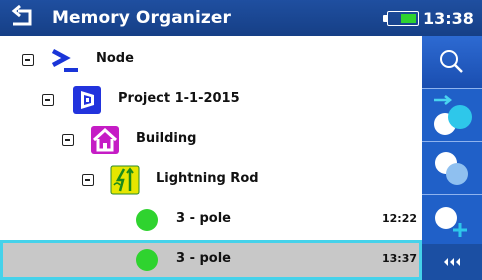 This screenshot has height=280, width=482. Describe the element at coordinates (64, 60) in the screenshot. I see `node-prompt-icon` at that location.